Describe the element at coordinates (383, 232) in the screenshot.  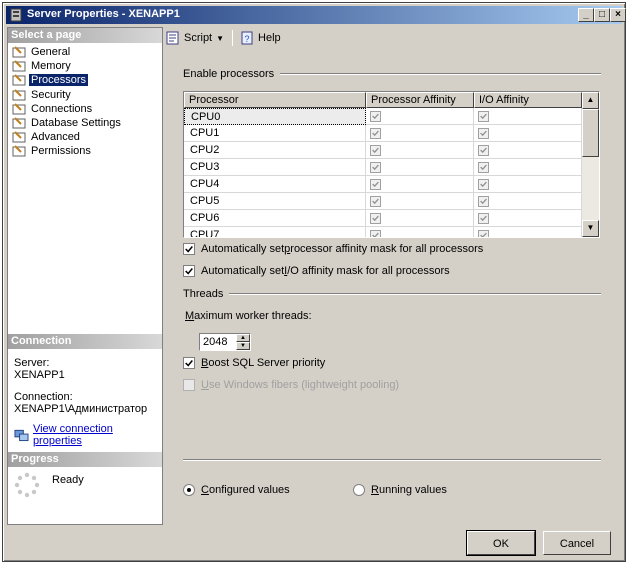
I see `table-row: CPU7` at that location.